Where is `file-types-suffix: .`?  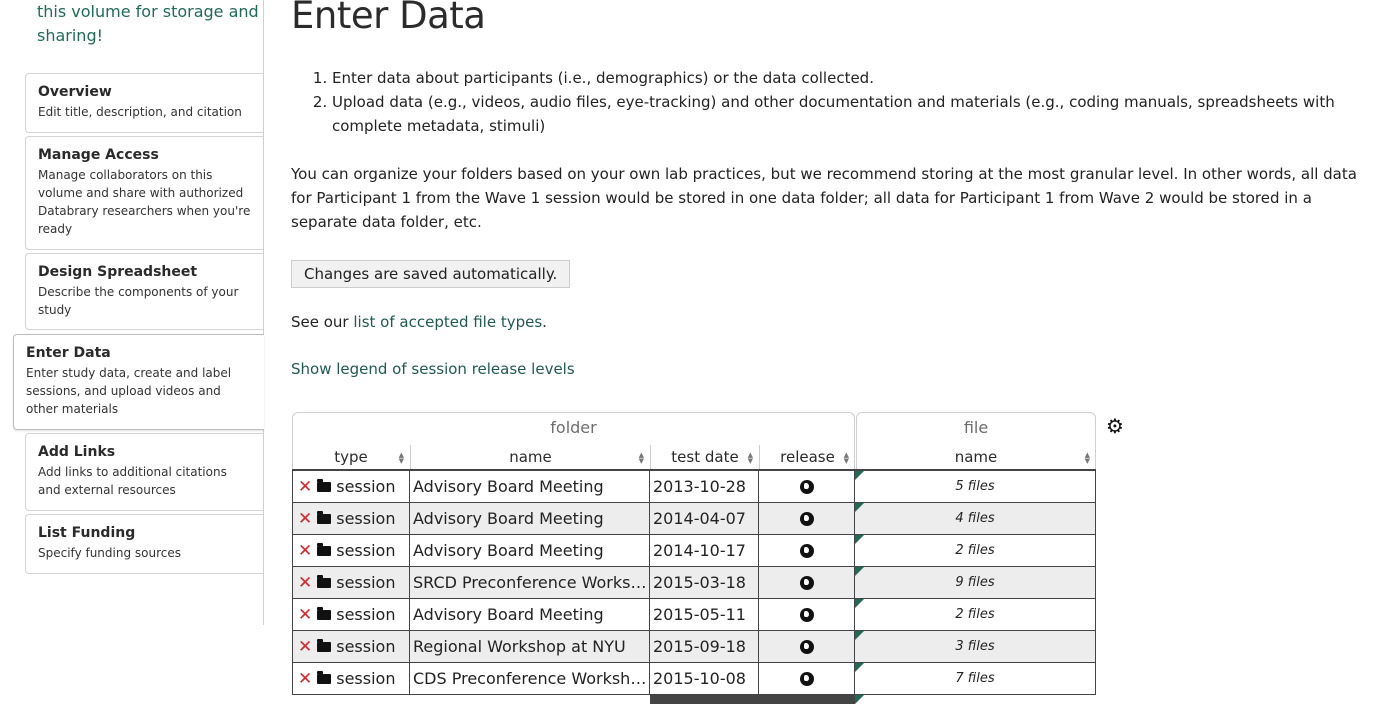 file-types-suffix: . is located at coordinates (544, 322).